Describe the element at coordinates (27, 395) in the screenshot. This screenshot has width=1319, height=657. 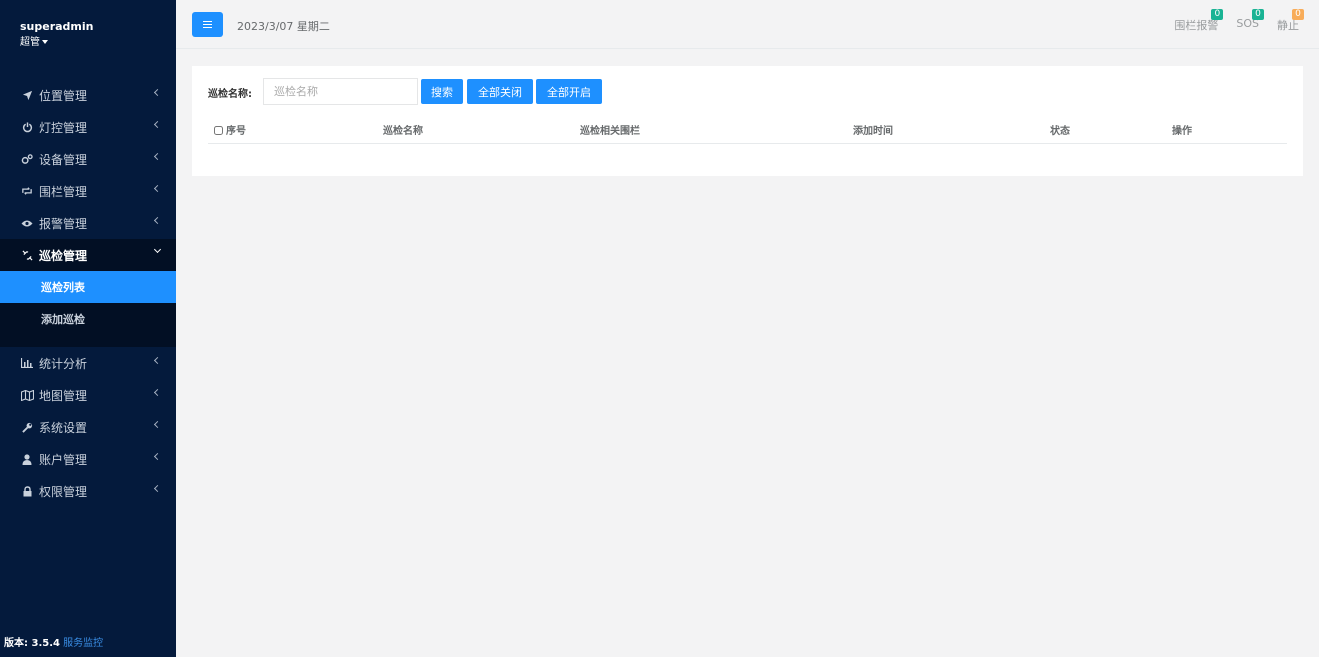
I see `map-icon` at that location.